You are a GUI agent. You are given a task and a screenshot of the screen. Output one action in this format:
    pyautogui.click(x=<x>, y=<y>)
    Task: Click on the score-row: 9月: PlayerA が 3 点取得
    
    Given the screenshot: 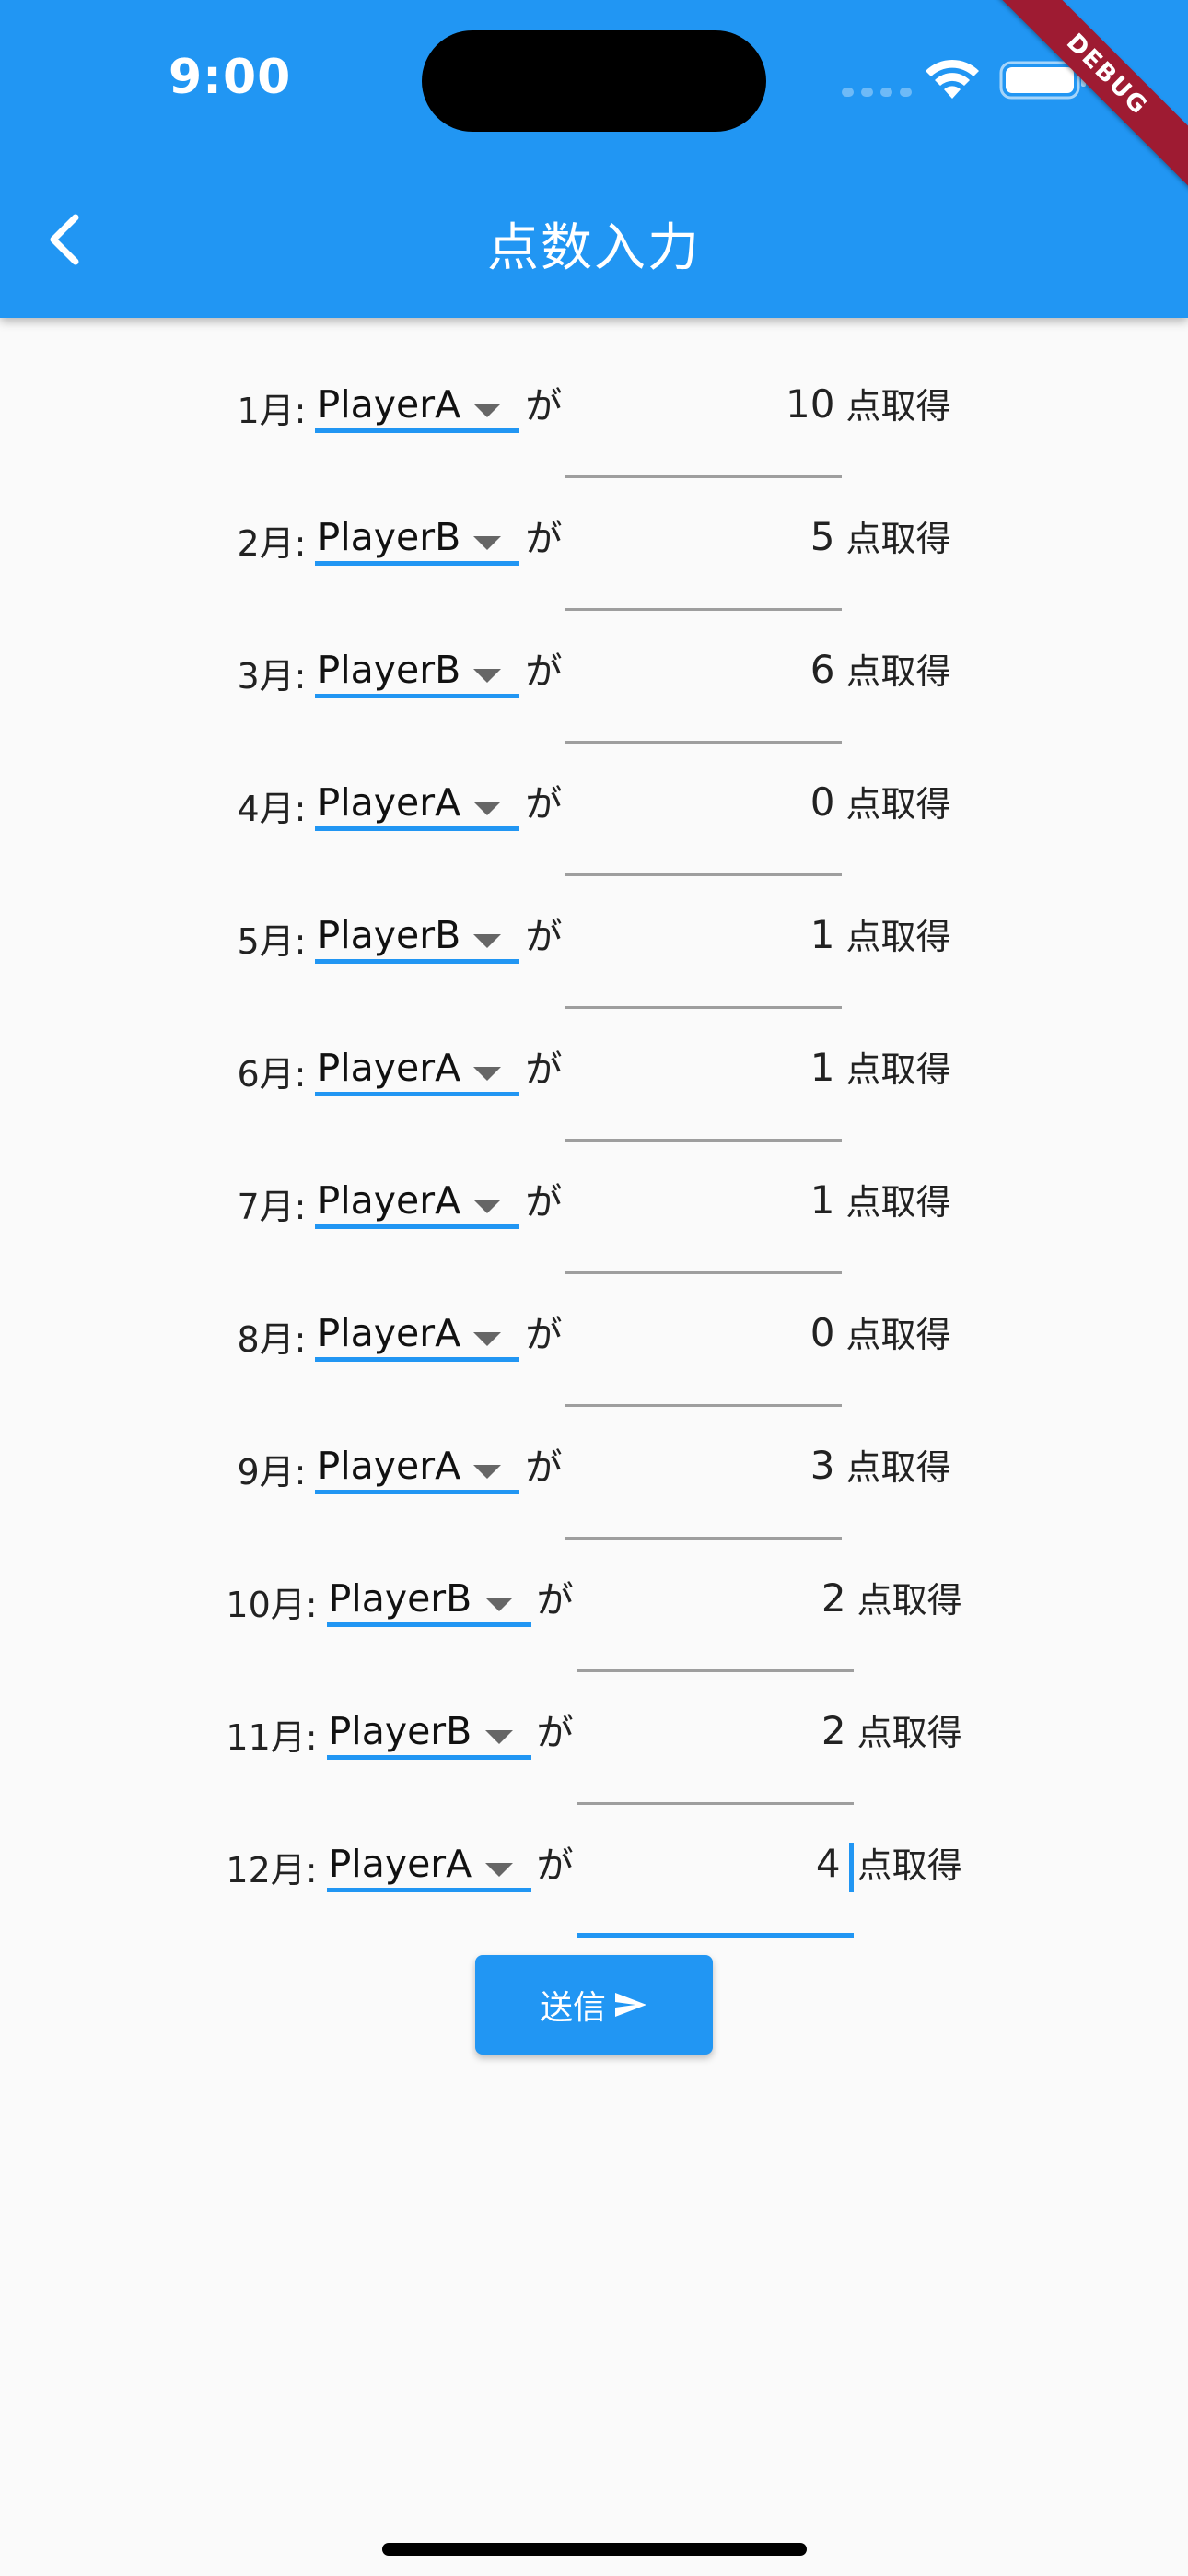 What is the action you would take?
    pyautogui.click(x=594, y=1473)
    